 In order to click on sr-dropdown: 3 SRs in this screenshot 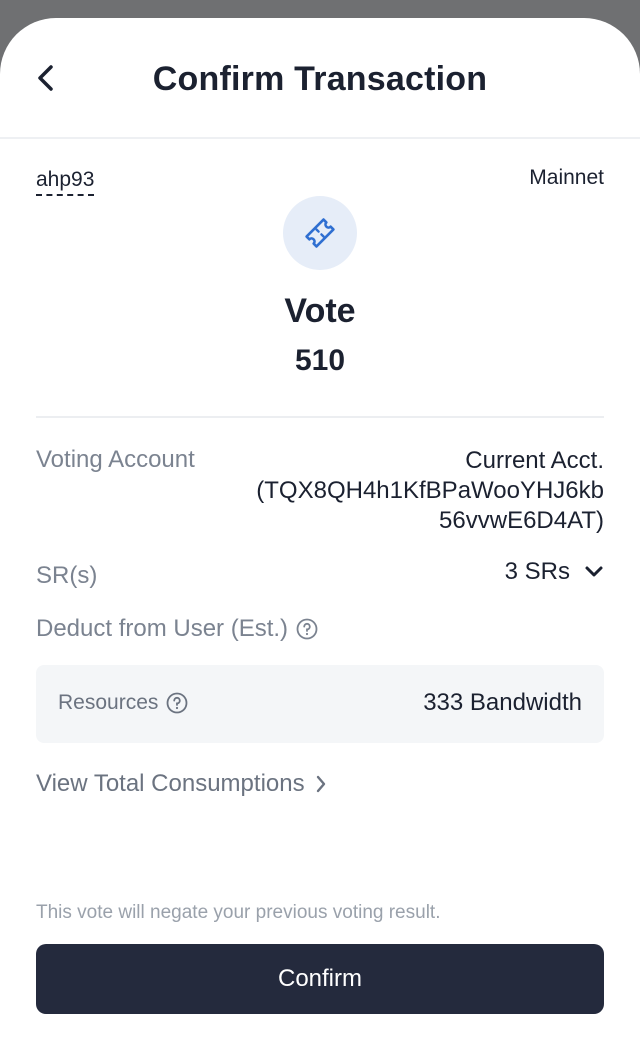, I will do `click(554, 572)`.